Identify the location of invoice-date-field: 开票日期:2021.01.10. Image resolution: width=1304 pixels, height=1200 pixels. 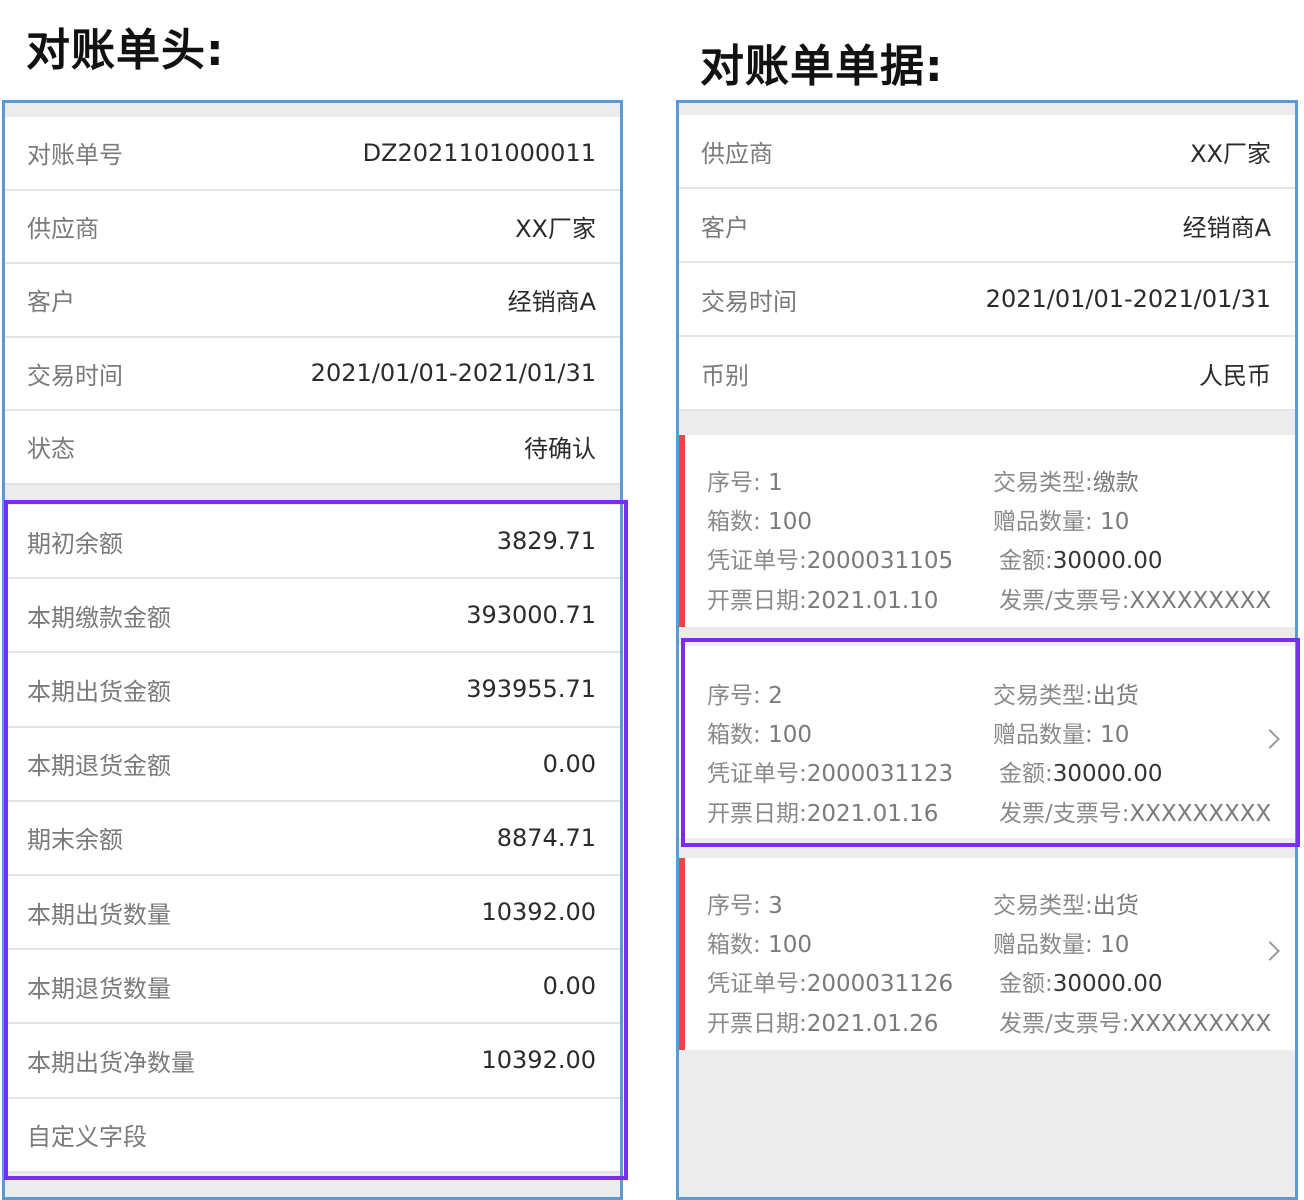
(823, 601).